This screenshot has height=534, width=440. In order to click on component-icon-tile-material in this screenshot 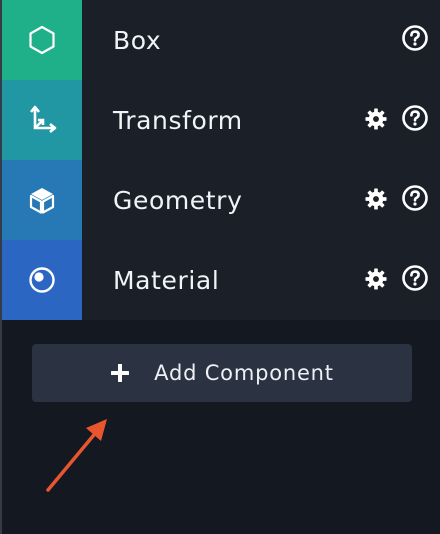, I will do `click(42, 280)`.